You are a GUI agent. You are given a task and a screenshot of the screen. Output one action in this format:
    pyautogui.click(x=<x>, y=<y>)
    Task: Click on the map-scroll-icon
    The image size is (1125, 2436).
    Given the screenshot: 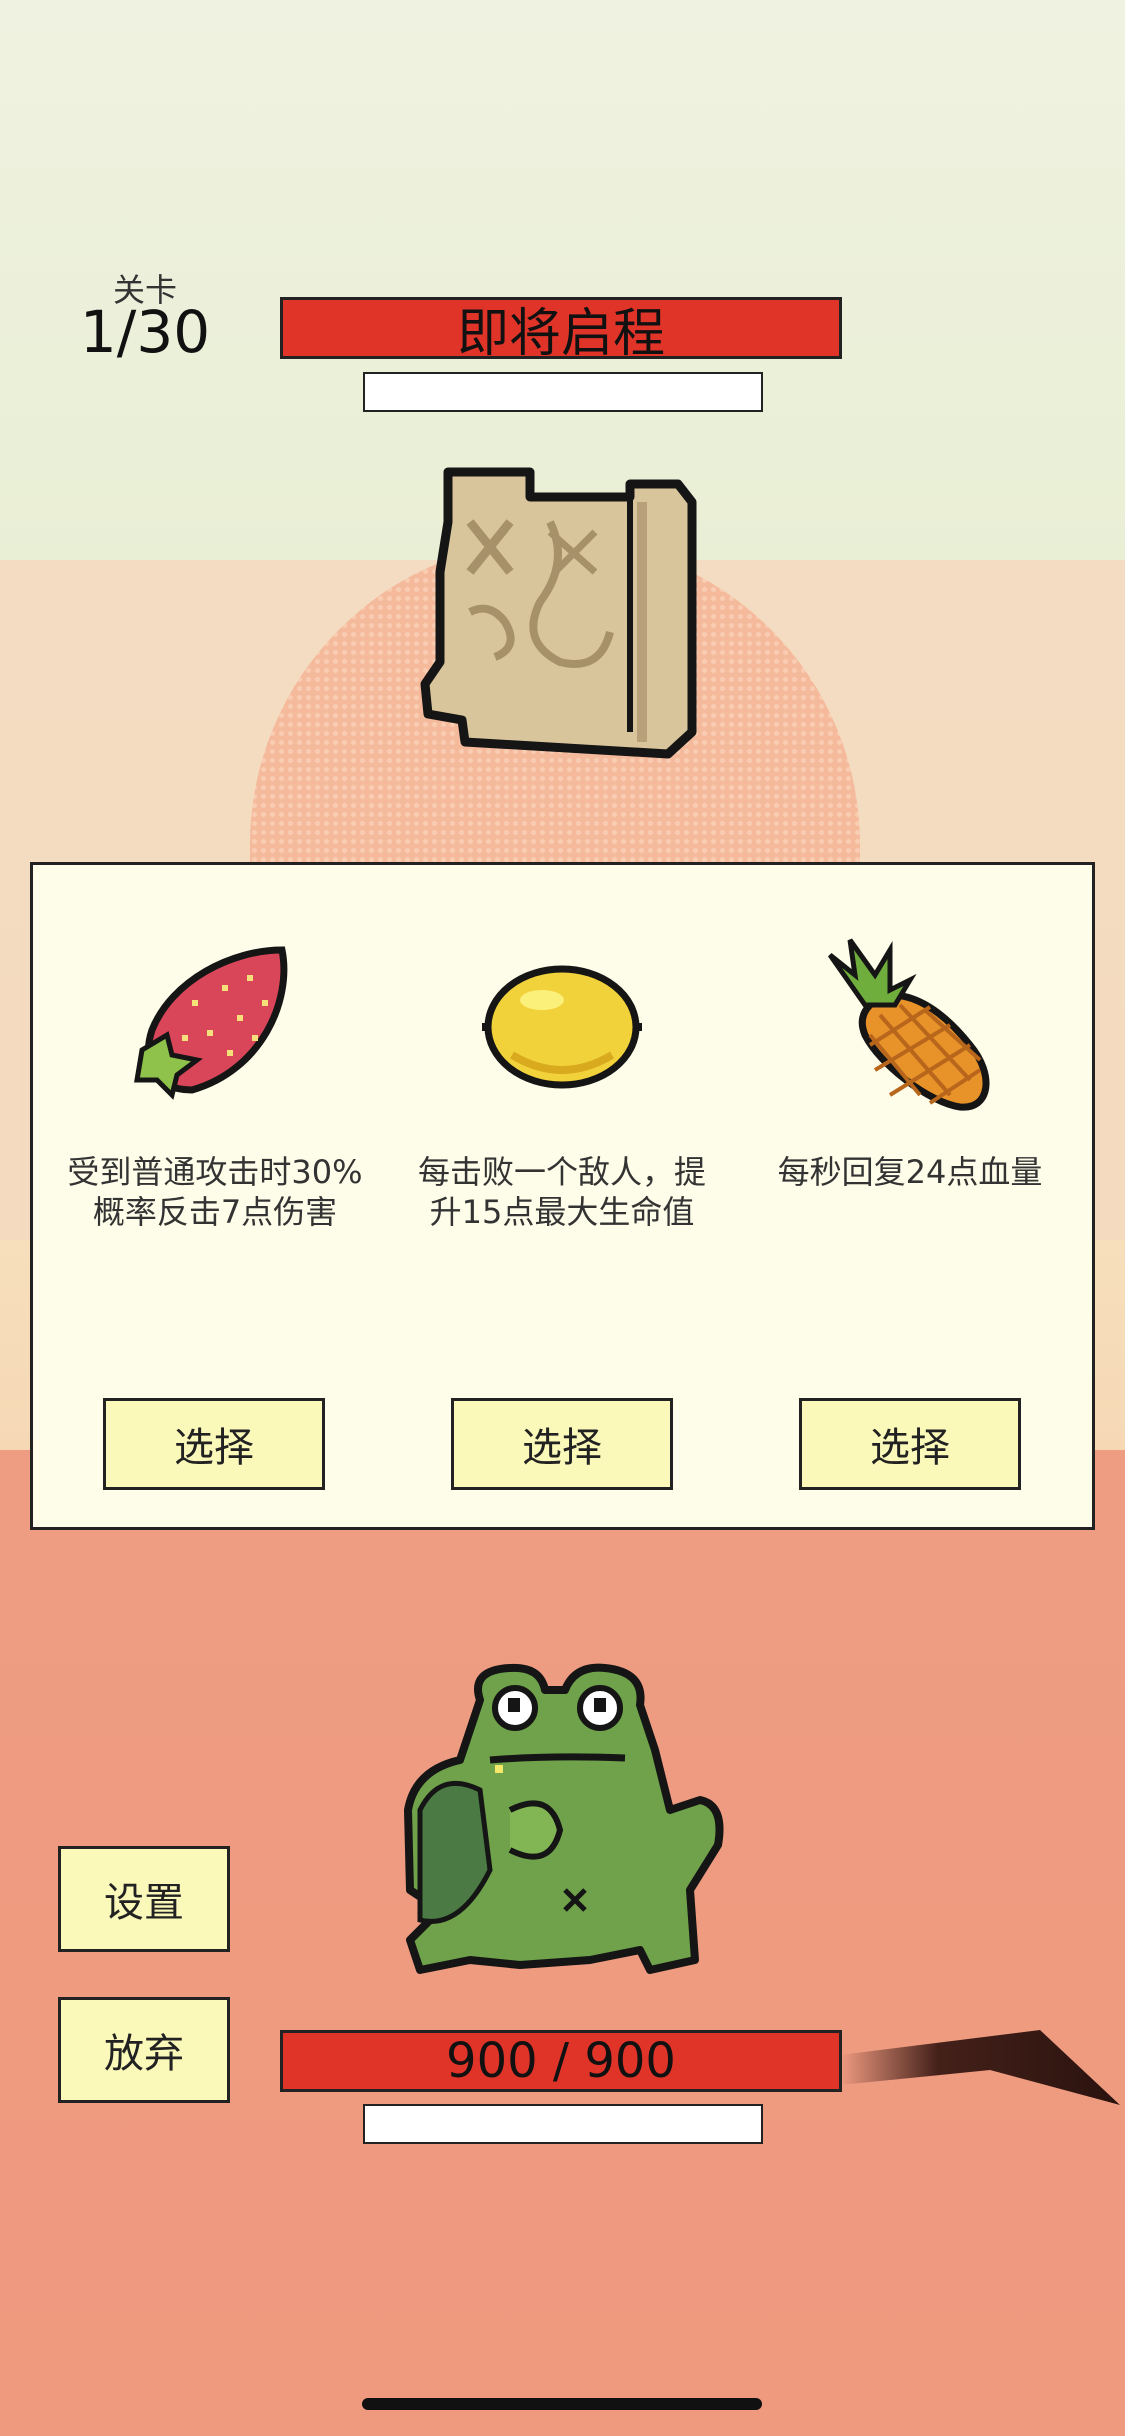 What is the action you would take?
    pyautogui.click(x=558, y=613)
    